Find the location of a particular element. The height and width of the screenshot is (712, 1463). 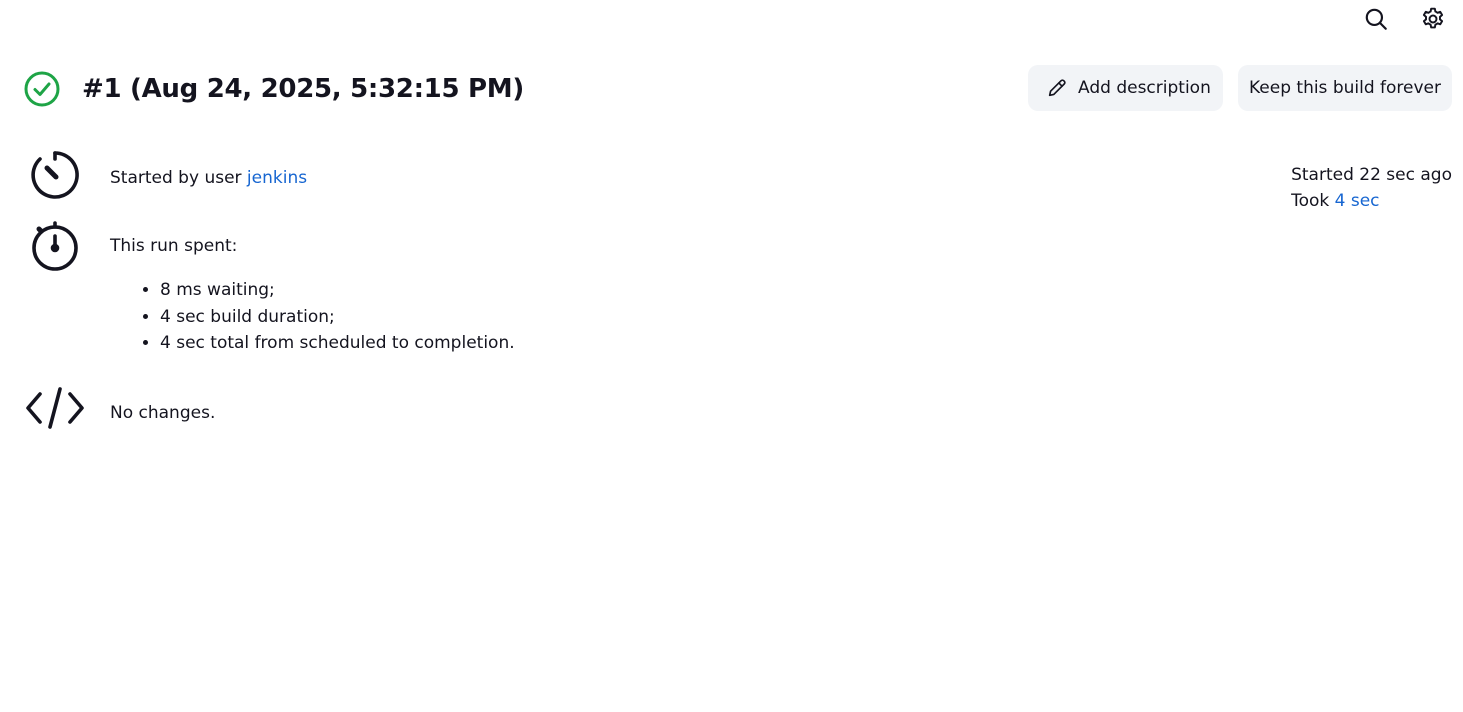

pencil-icon is located at coordinates (1057, 88).